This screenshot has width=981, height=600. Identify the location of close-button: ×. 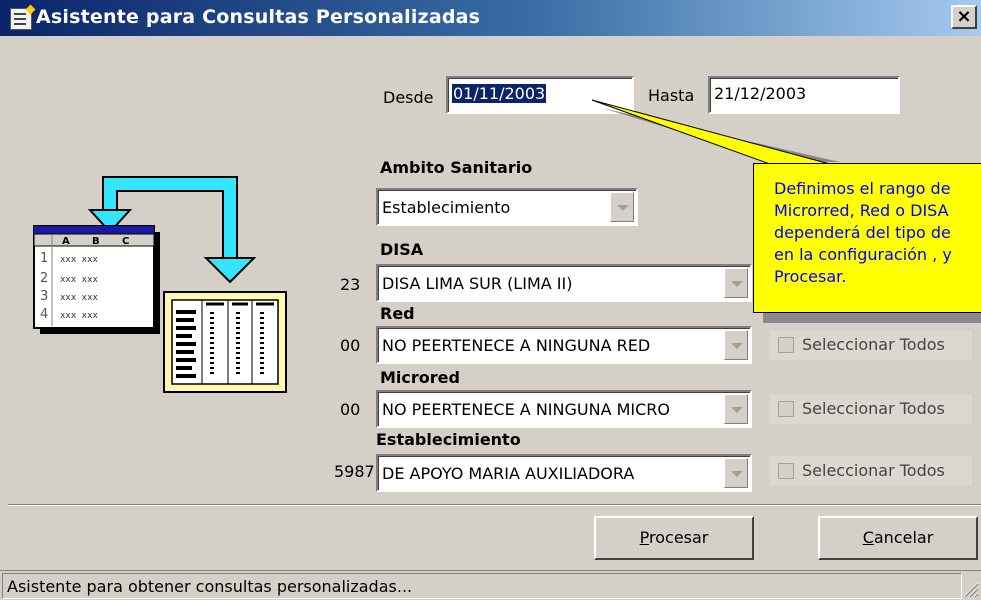
(964, 17).